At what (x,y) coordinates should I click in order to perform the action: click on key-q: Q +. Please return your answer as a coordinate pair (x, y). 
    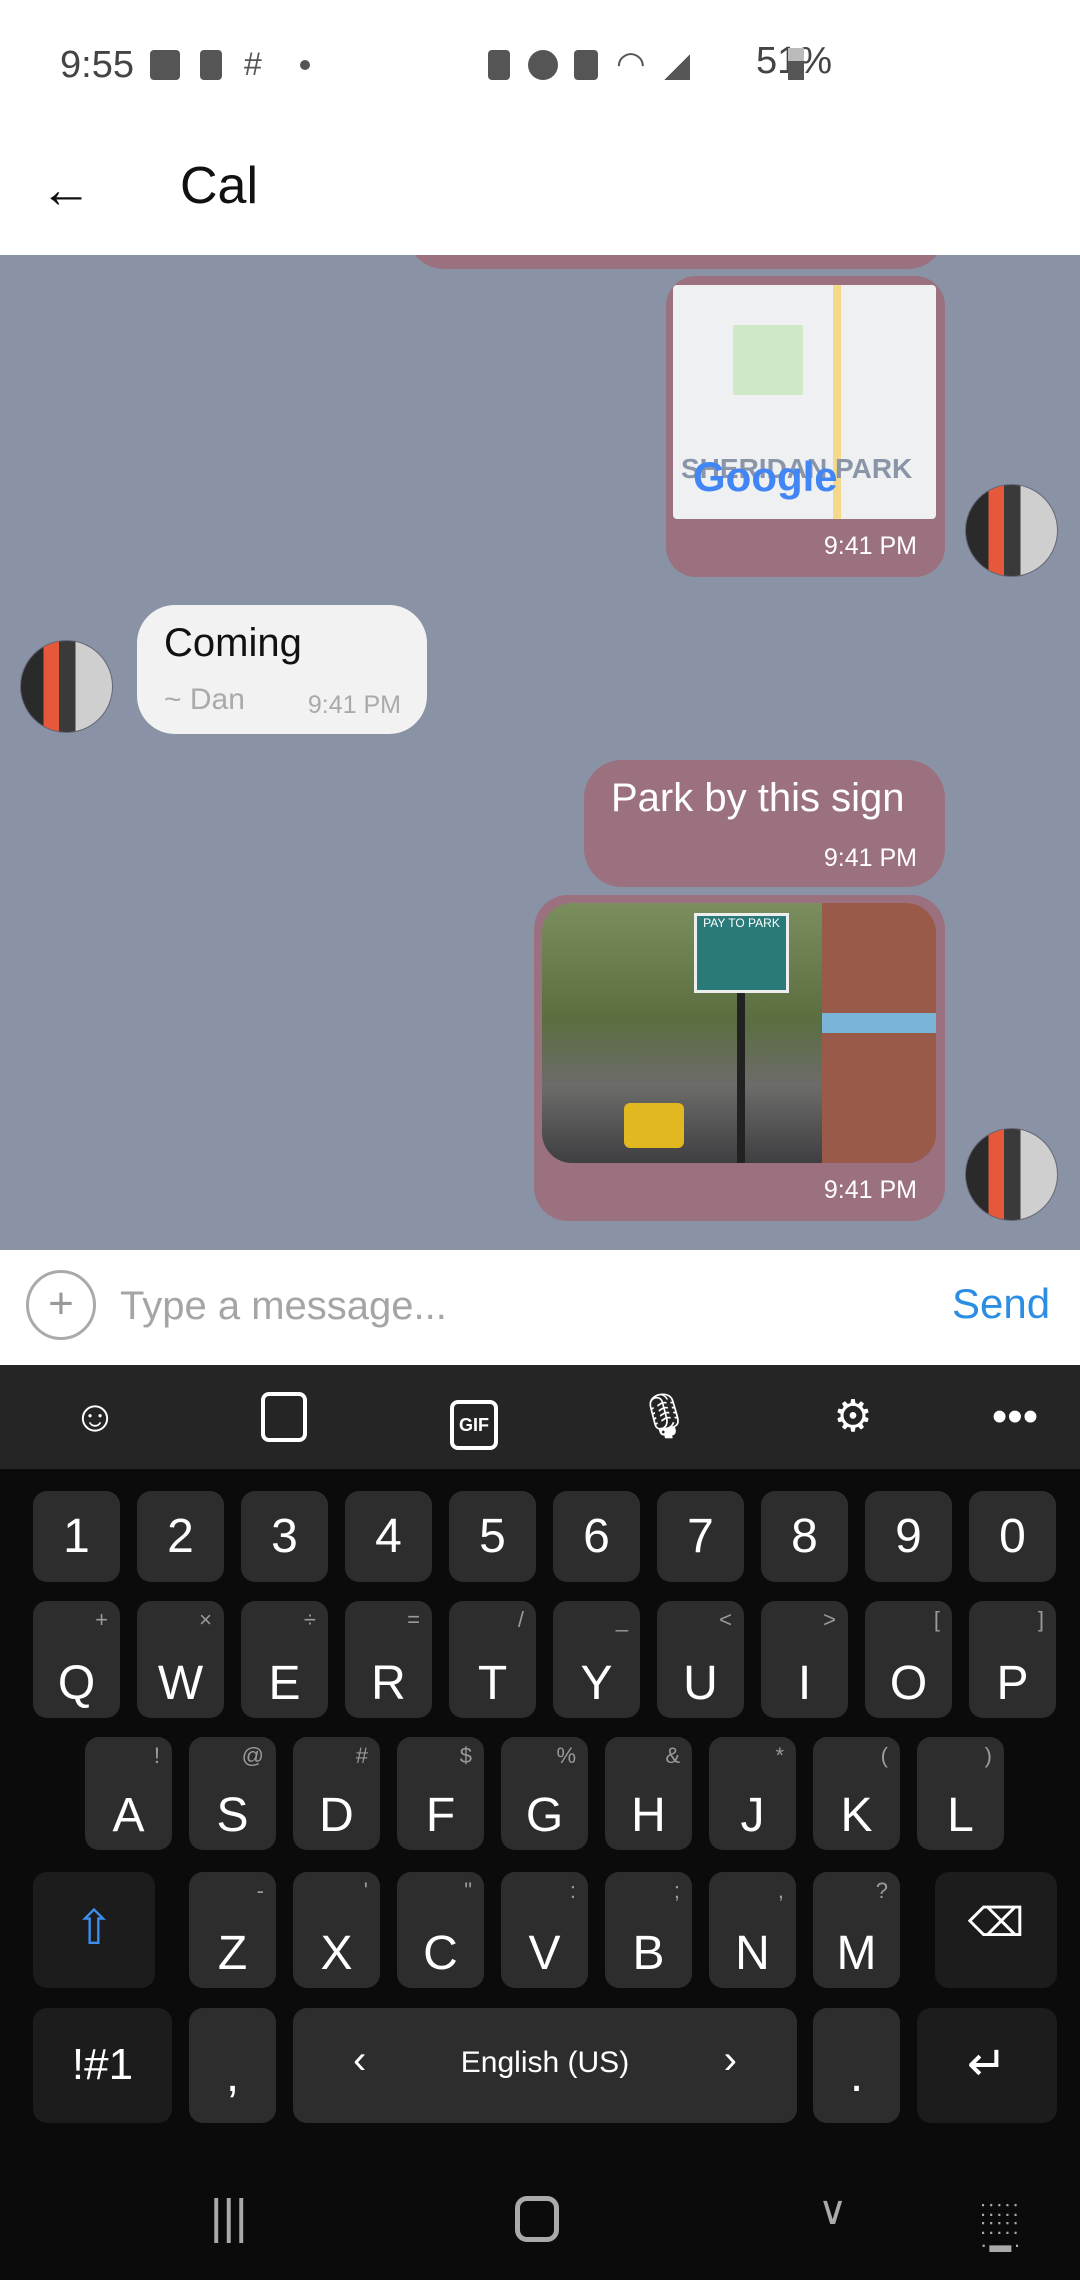
    Looking at the image, I should click on (76, 1659).